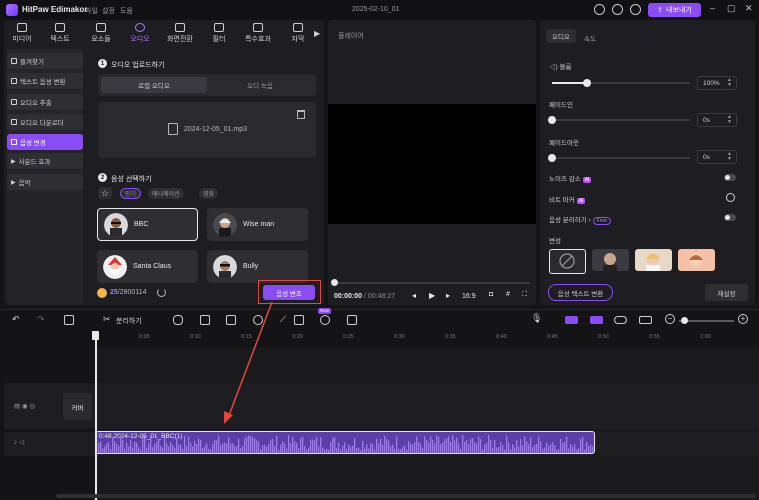 This screenshot has width=759, height=500. I want to click on grid-icon: #, so click(508, 294).